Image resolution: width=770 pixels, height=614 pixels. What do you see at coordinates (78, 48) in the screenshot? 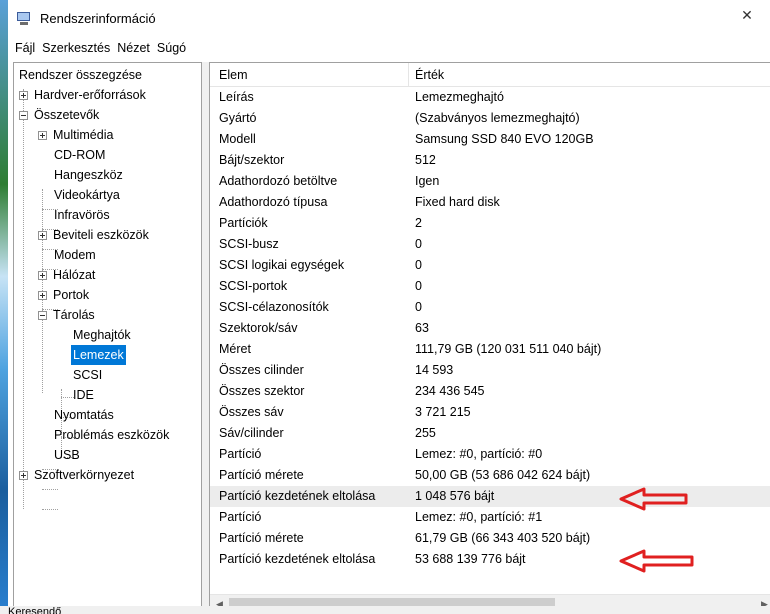
I see `menu-edit: Szerkesztés` at bounding box center [78, 48].